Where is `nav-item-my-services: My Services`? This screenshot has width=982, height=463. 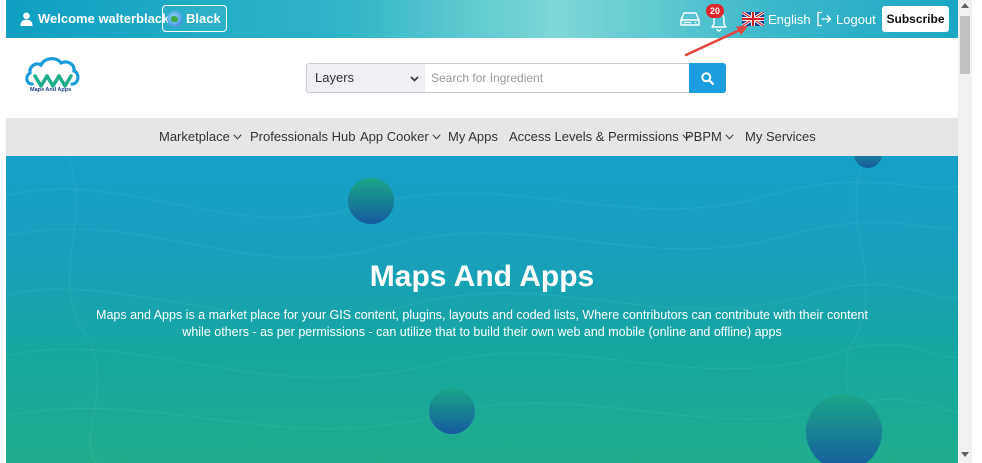
nav-item-my-services: My Services is located at coordinates (780, 136).